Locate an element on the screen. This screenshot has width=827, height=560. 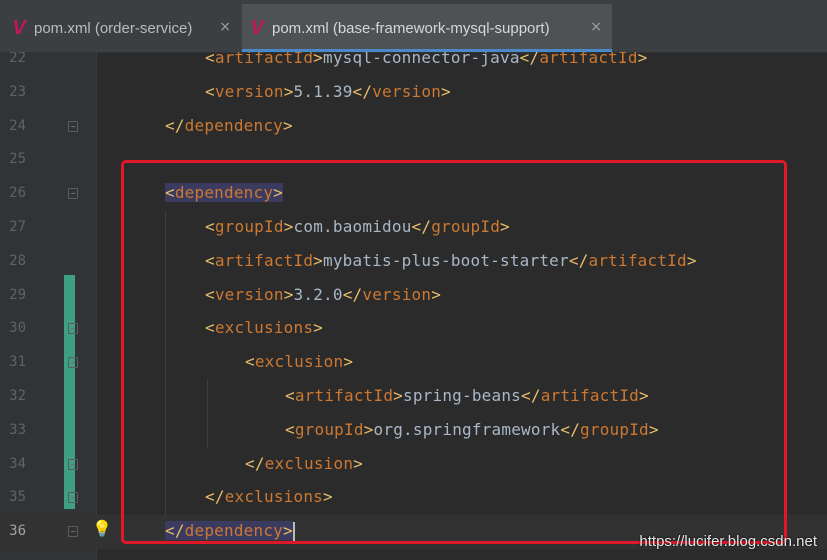
code-text: </dependency> is located at coordinates (229, 125).